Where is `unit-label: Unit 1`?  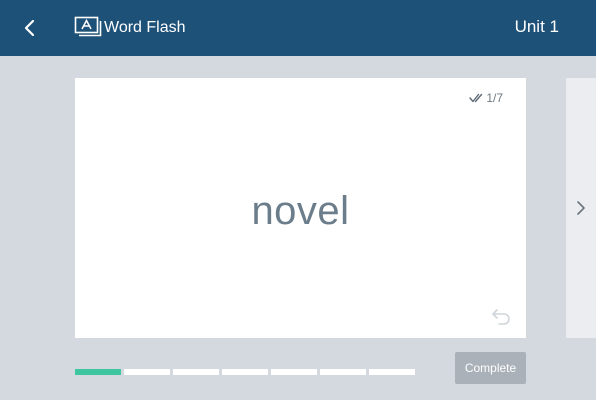
unit-label: Unit 1 is located at coordinates (536, 26).